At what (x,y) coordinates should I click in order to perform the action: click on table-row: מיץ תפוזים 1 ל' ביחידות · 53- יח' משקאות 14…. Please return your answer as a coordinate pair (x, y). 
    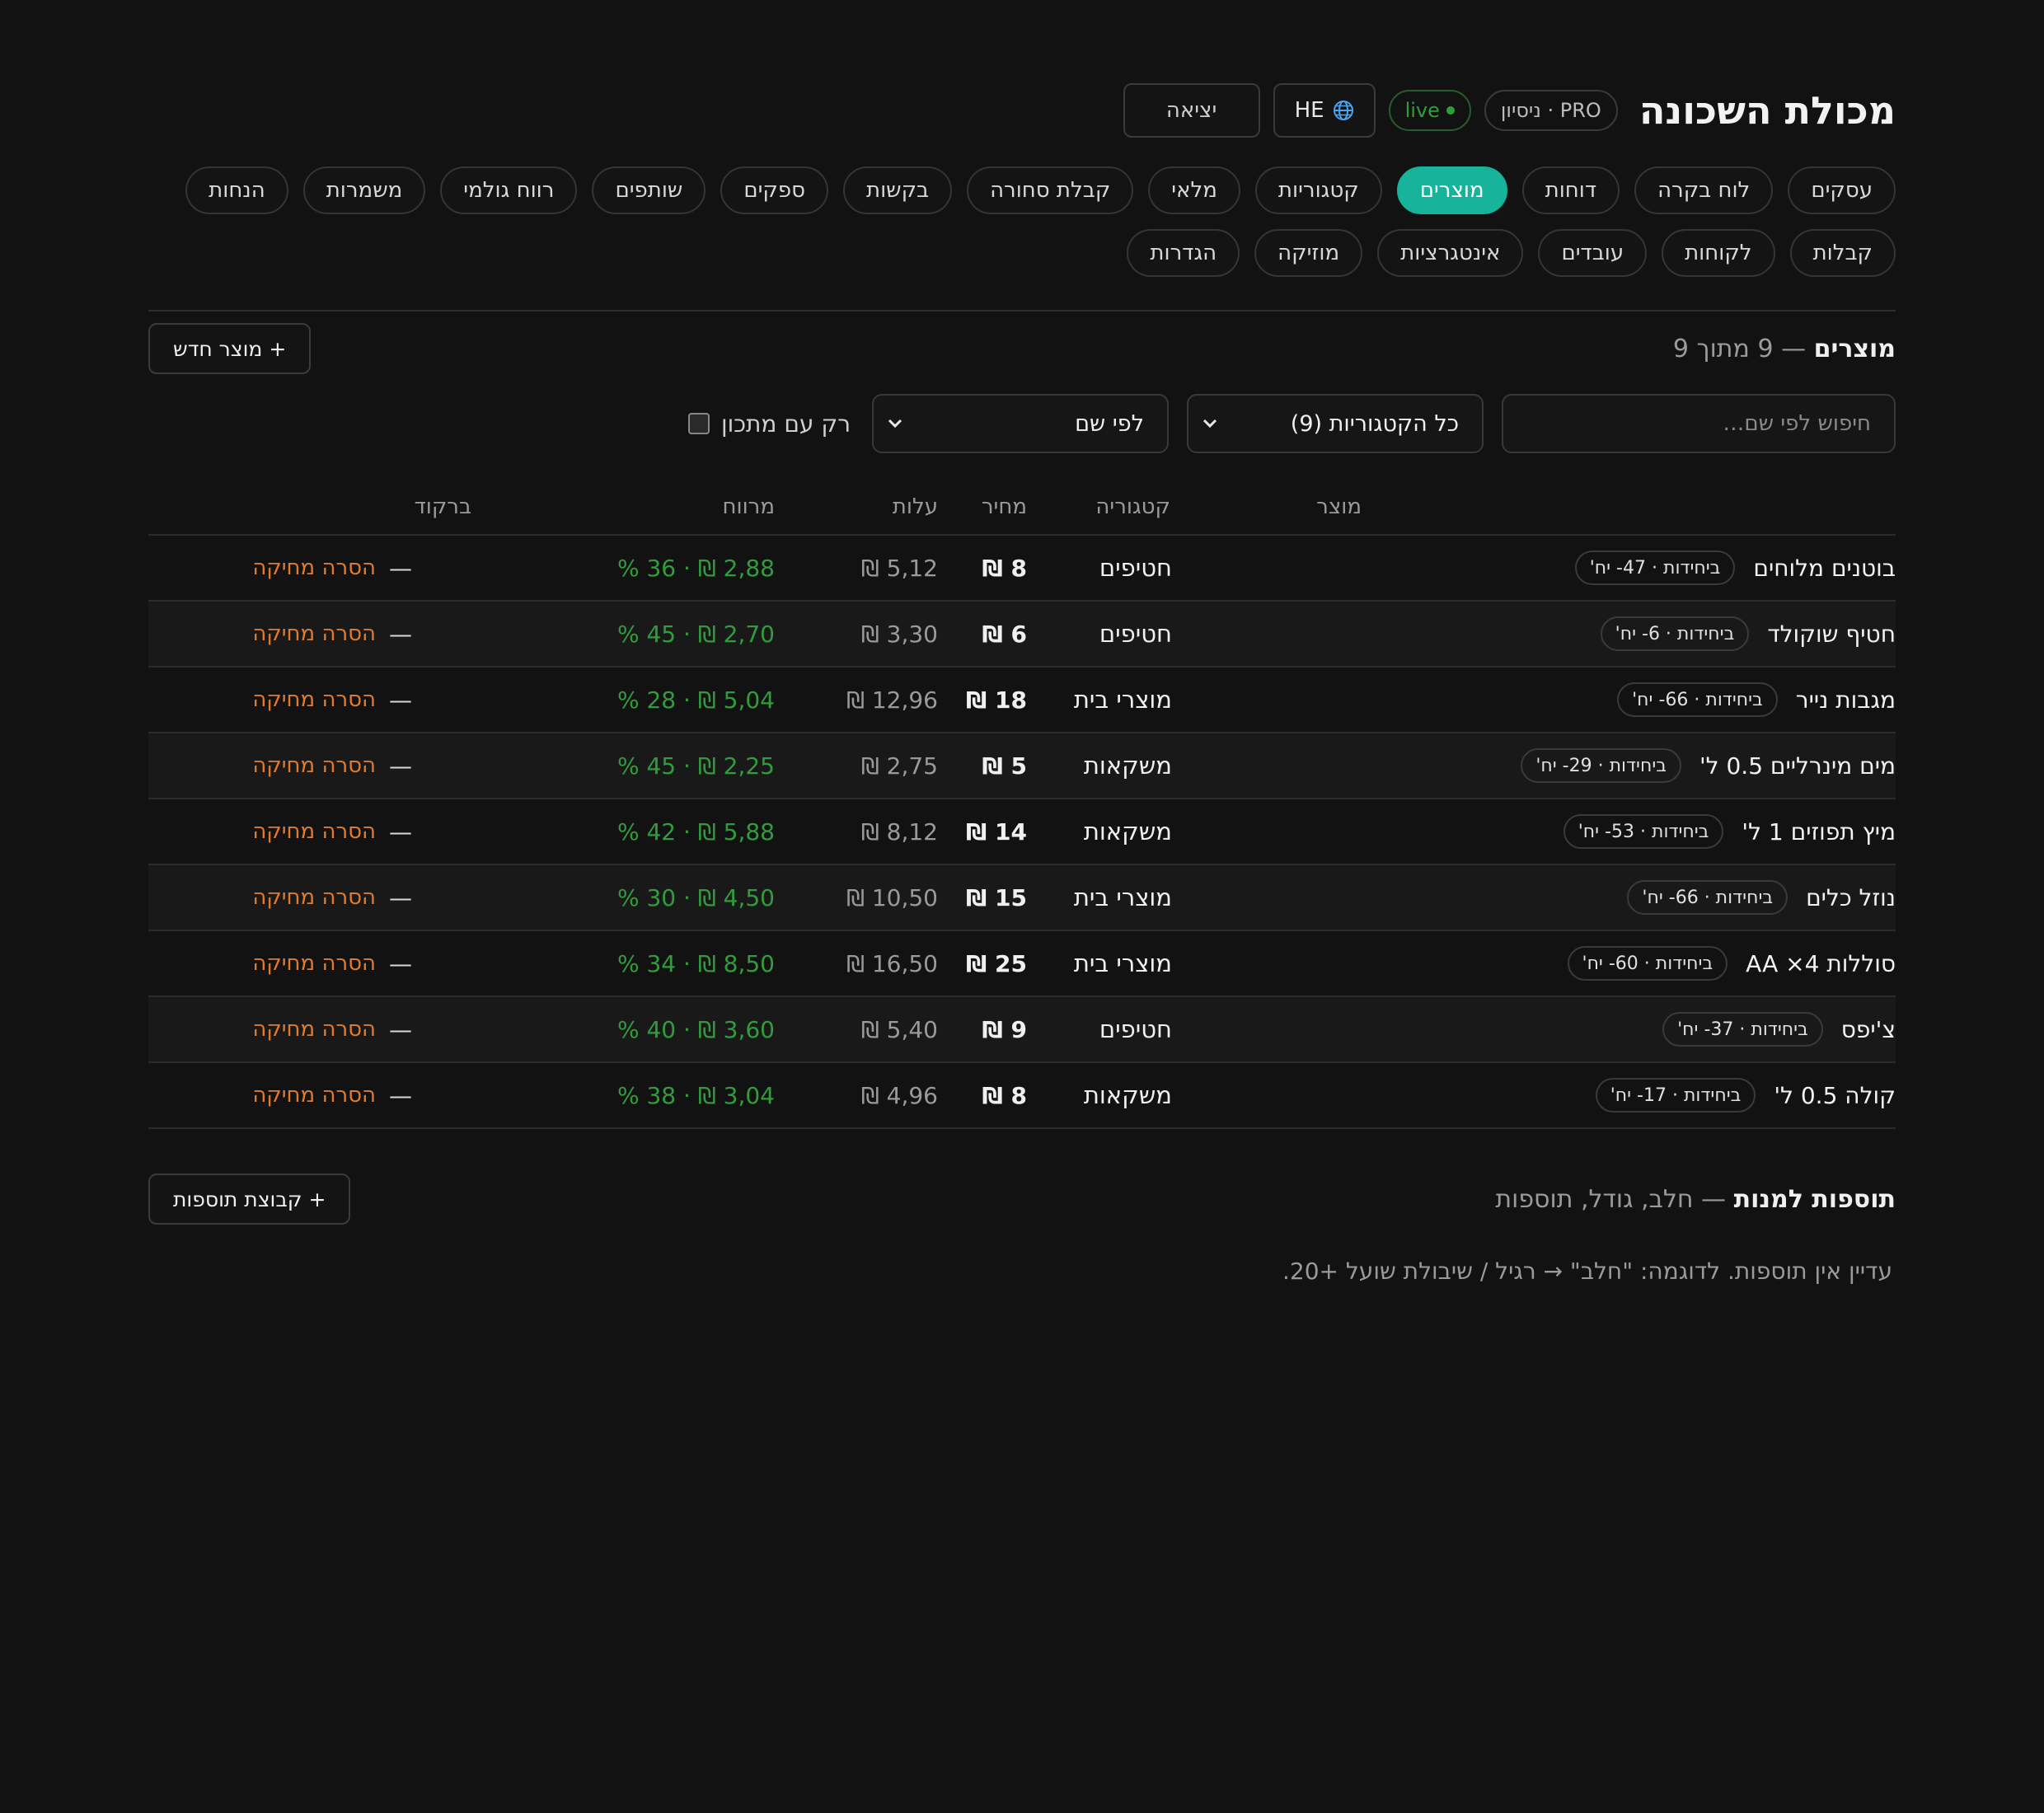
    Looking at the image, I should click on (1022, 832).